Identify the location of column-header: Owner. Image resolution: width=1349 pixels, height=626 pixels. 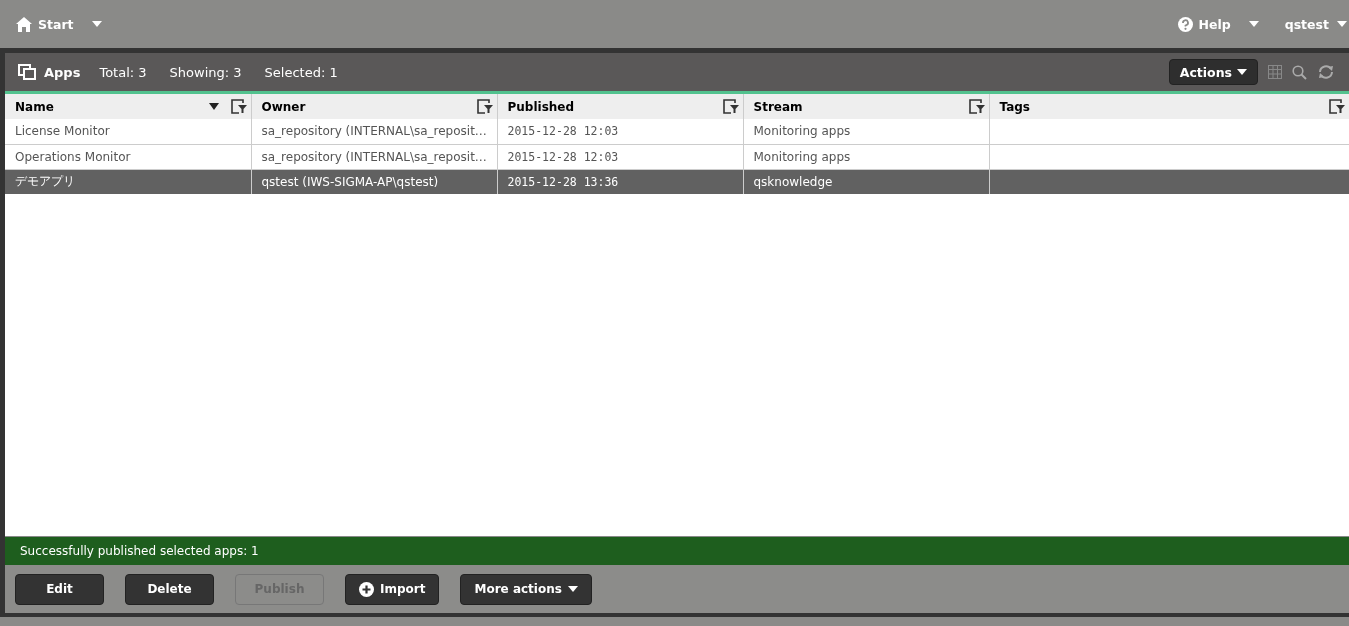
(374, 106).